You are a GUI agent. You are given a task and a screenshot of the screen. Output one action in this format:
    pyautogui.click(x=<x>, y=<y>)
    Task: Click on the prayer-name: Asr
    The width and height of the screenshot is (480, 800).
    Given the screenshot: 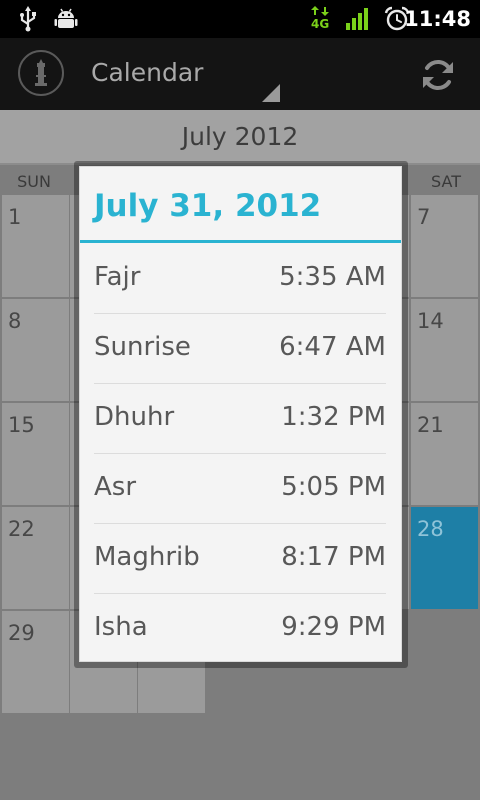 What is the action you would take?
    pyautogui.click(x=115, y=487)
    